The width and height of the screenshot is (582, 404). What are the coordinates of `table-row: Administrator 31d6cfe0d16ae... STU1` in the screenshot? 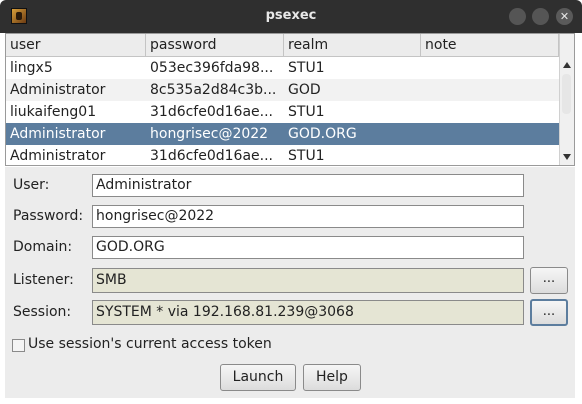 It's located at (282, 155).